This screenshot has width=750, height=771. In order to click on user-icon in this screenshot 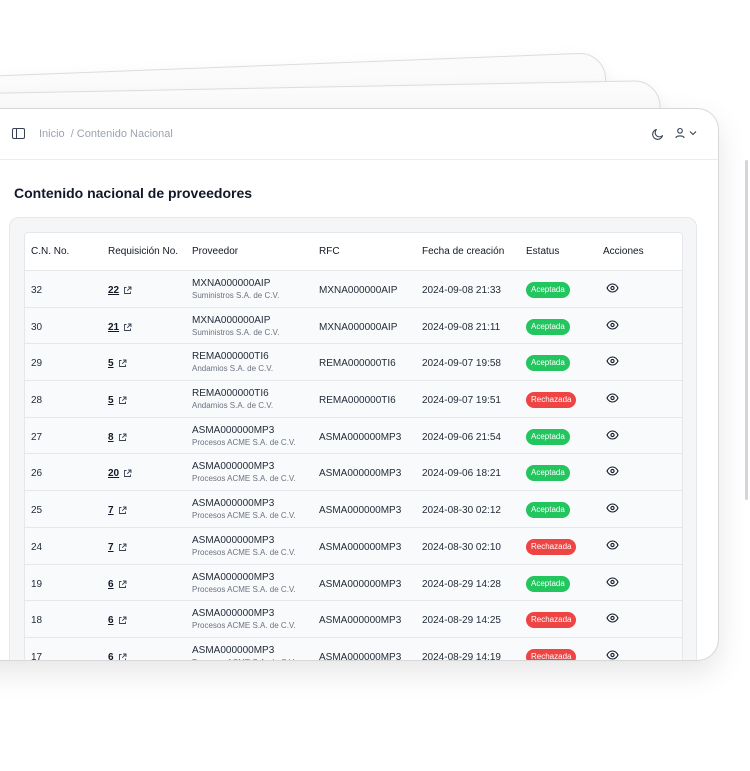, I will do `click(680, 133)`.